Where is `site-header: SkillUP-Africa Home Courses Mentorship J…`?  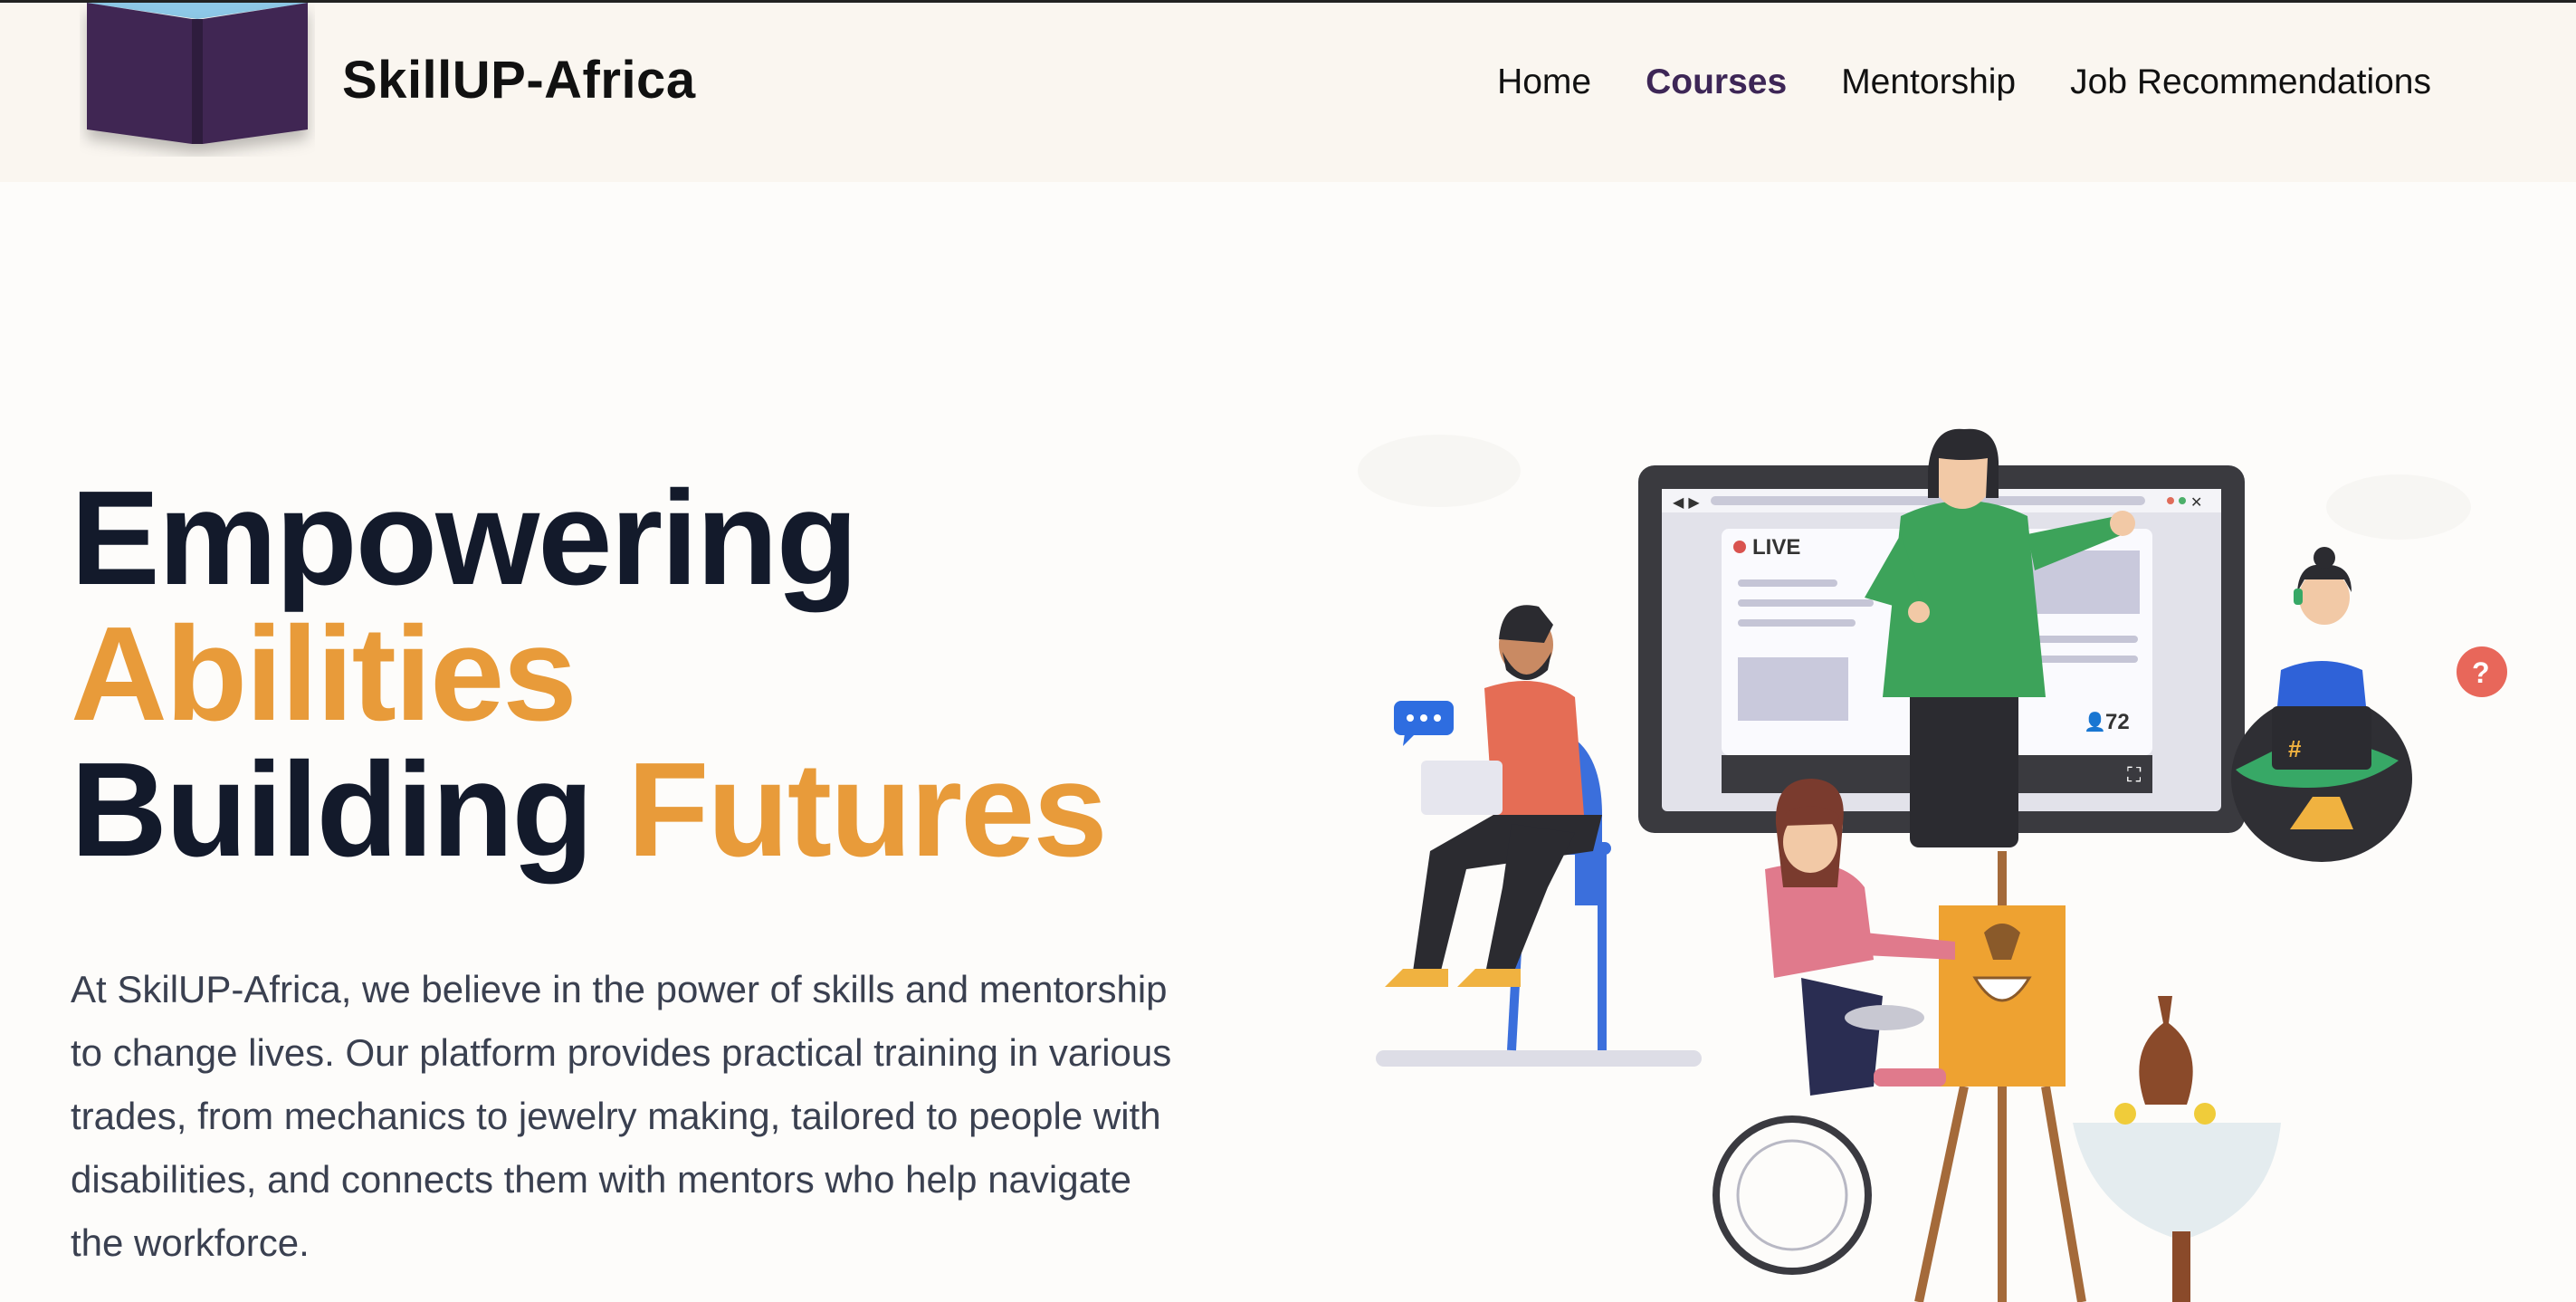
site-header: SkillUP-Africa Home Courses Mentorship J… is located at coordinates (1288, 93).